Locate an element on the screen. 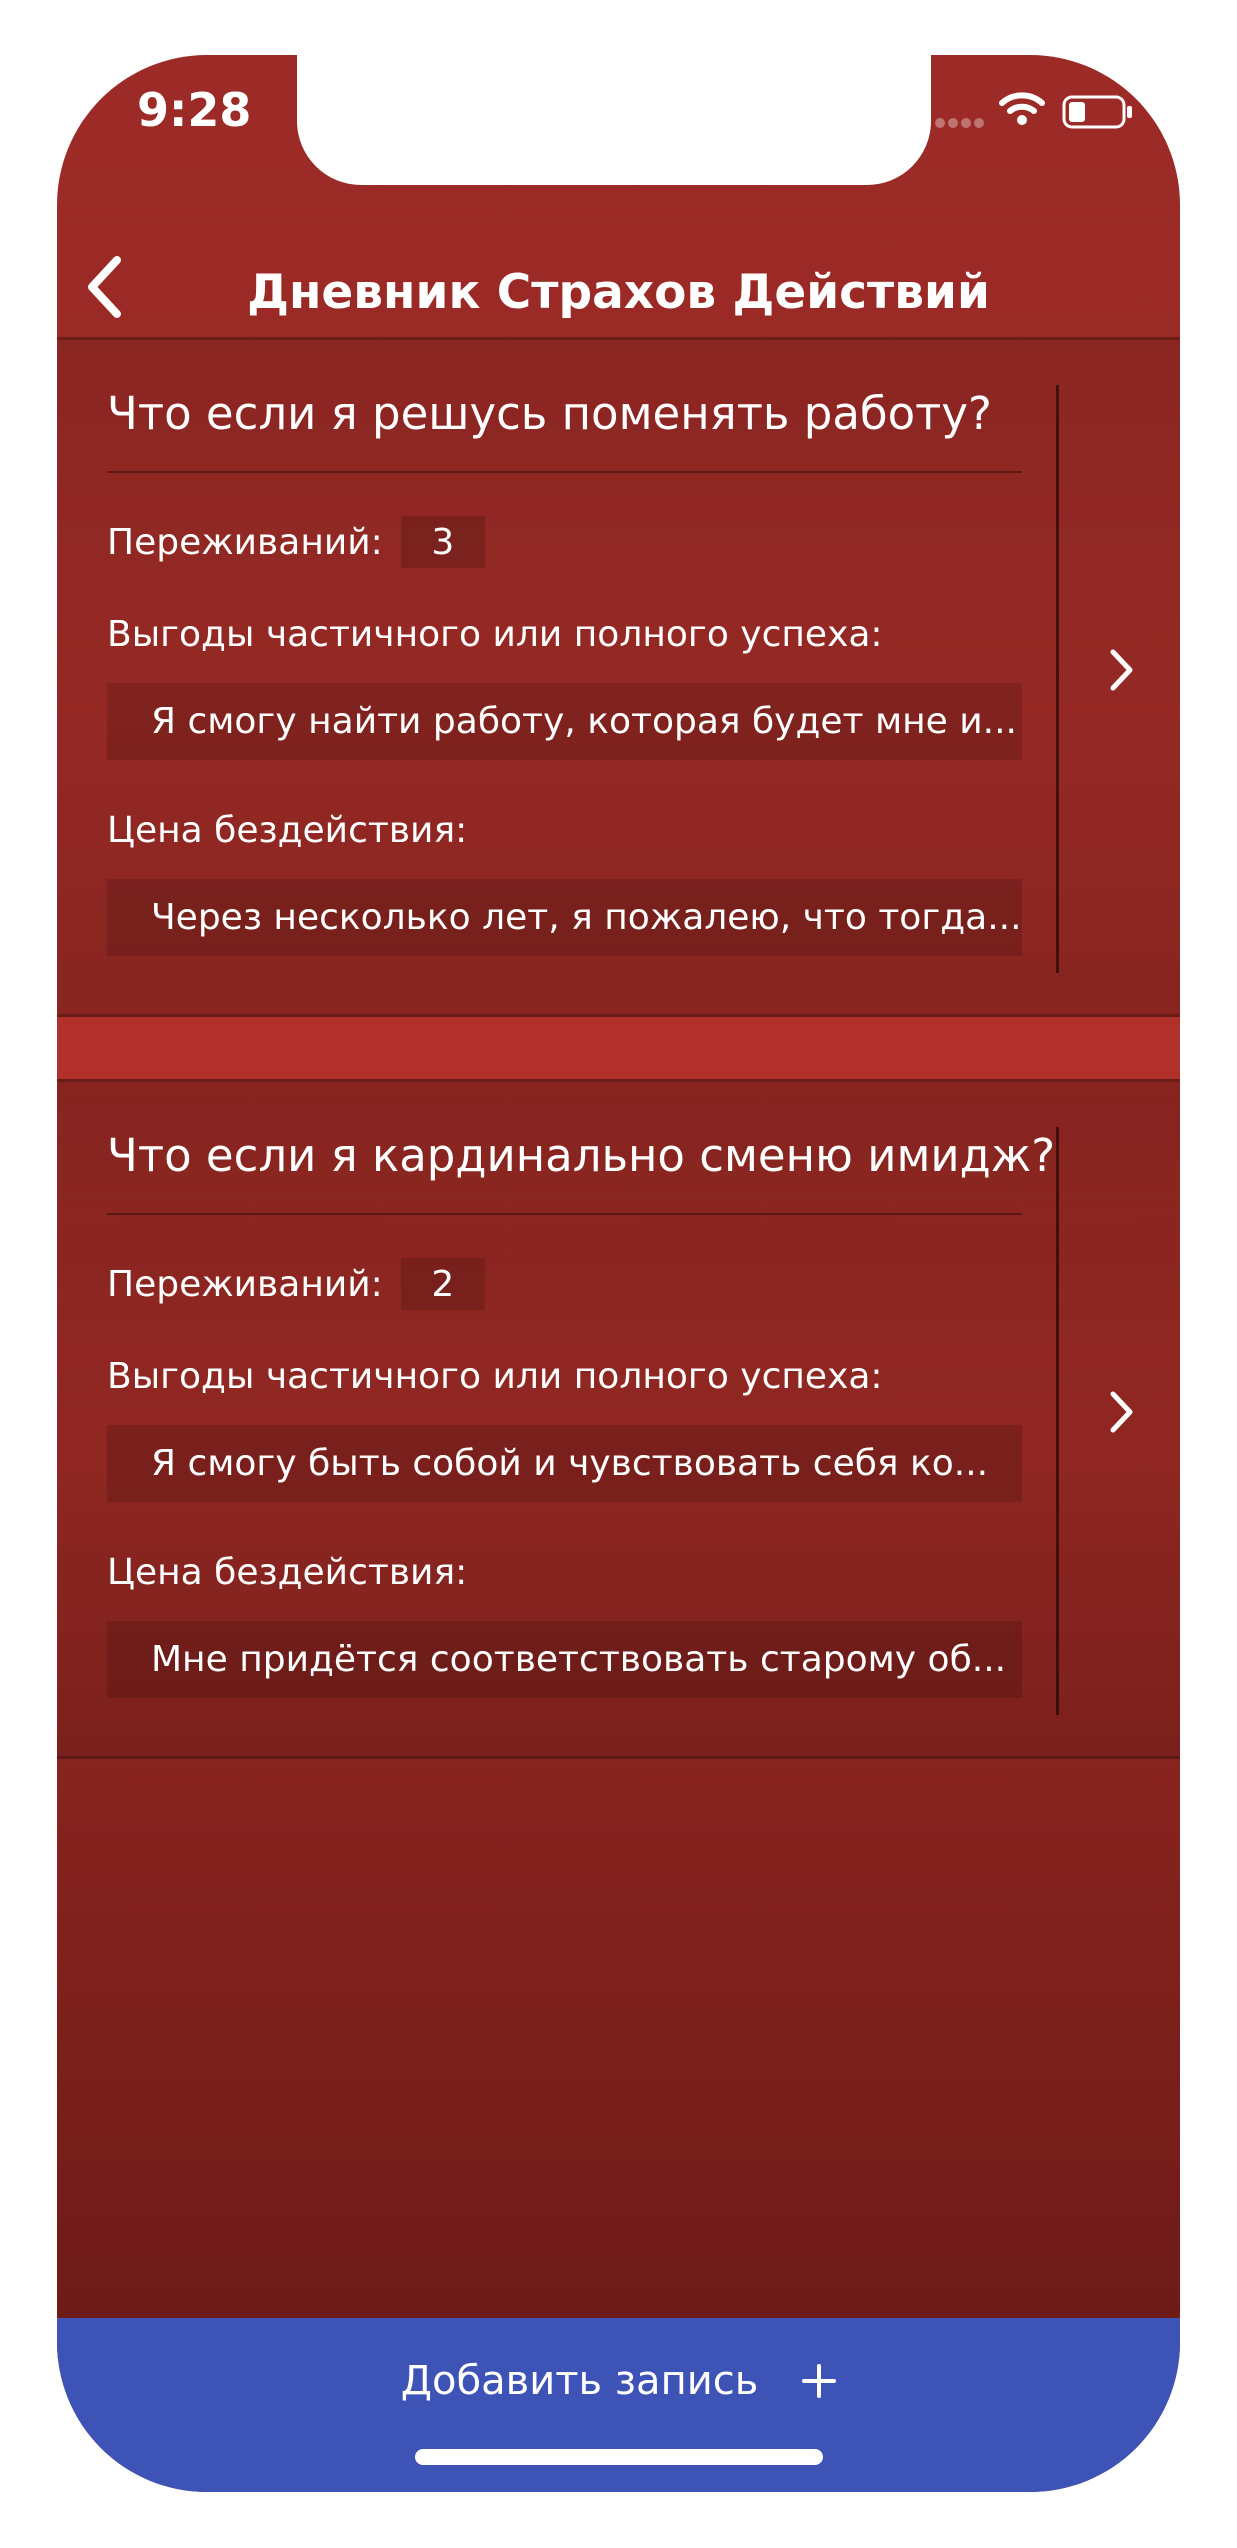 This screenshot has height=2548, width=1237. card-separator is located at coordinates (618, 1048).